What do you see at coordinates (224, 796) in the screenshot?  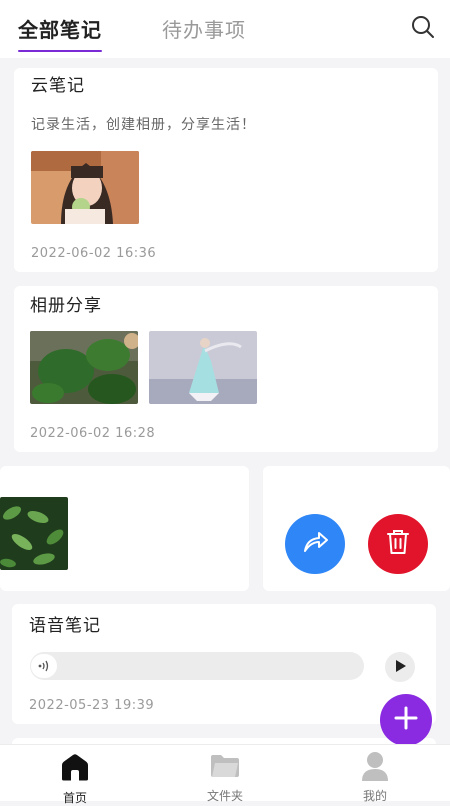 I see `nav-label-folder: 文件夹` at bounding box center [224, 796].